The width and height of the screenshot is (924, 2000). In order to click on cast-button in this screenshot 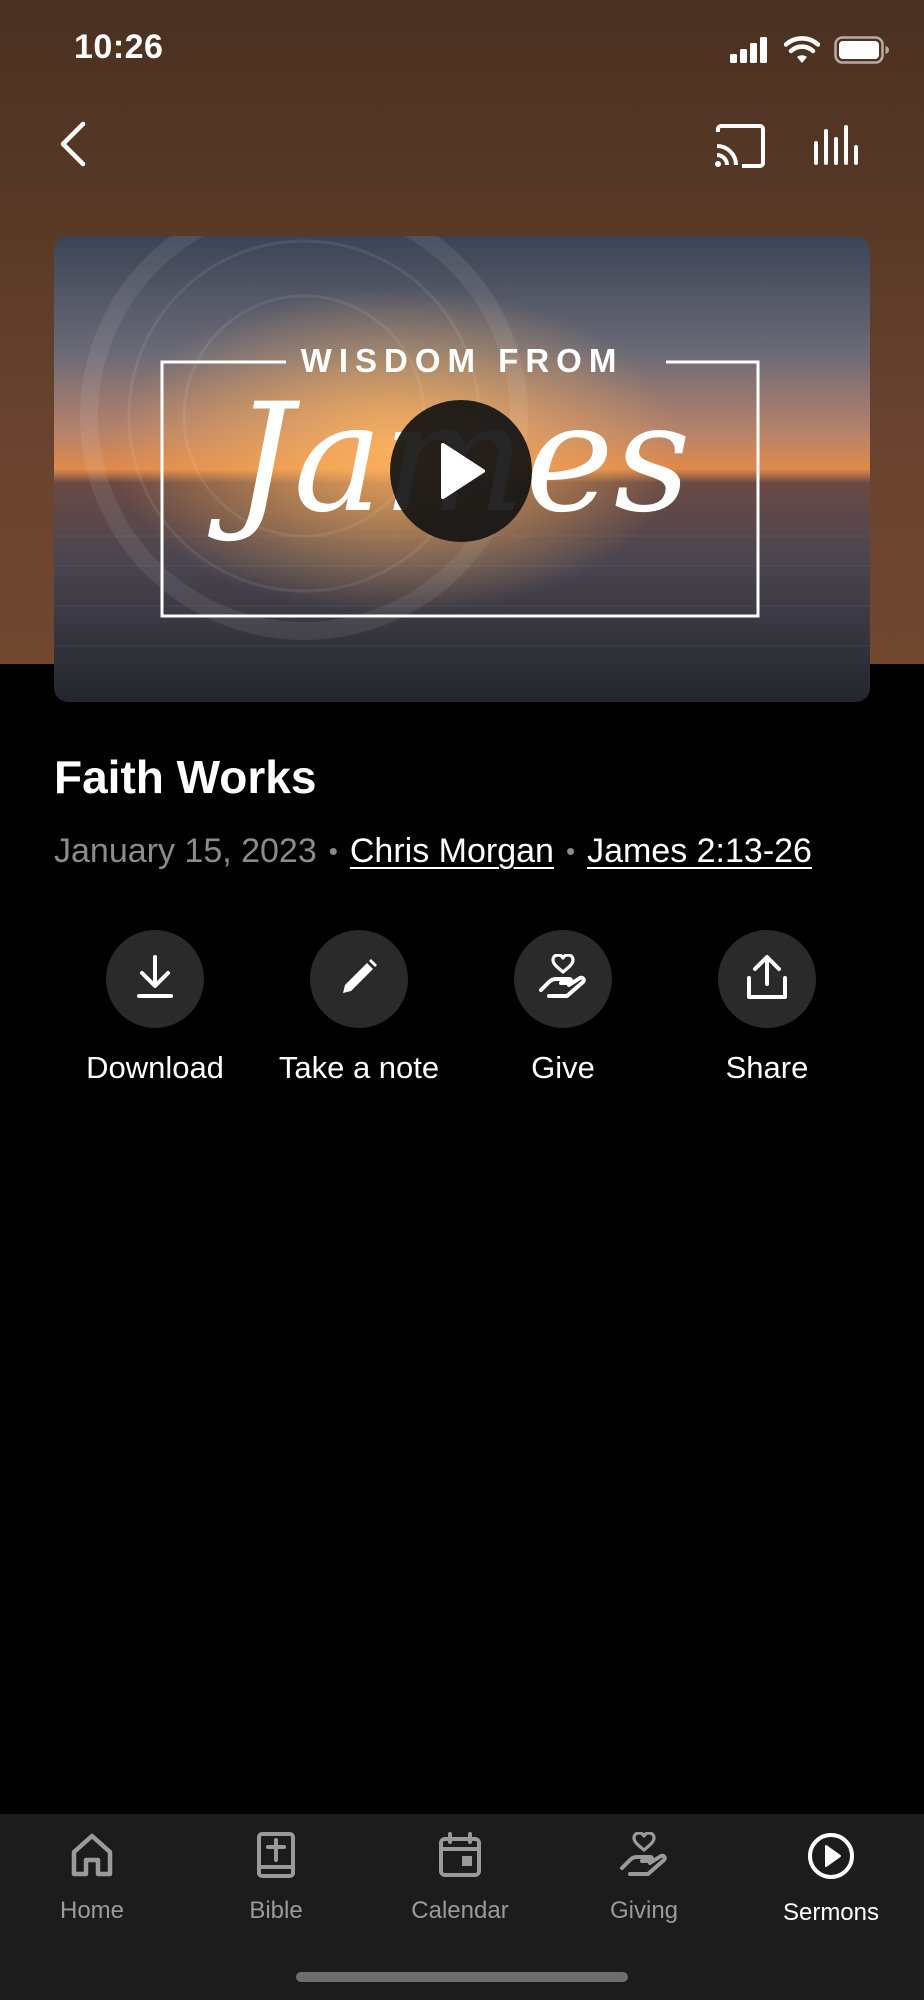, I will do `click(740, 148)`.